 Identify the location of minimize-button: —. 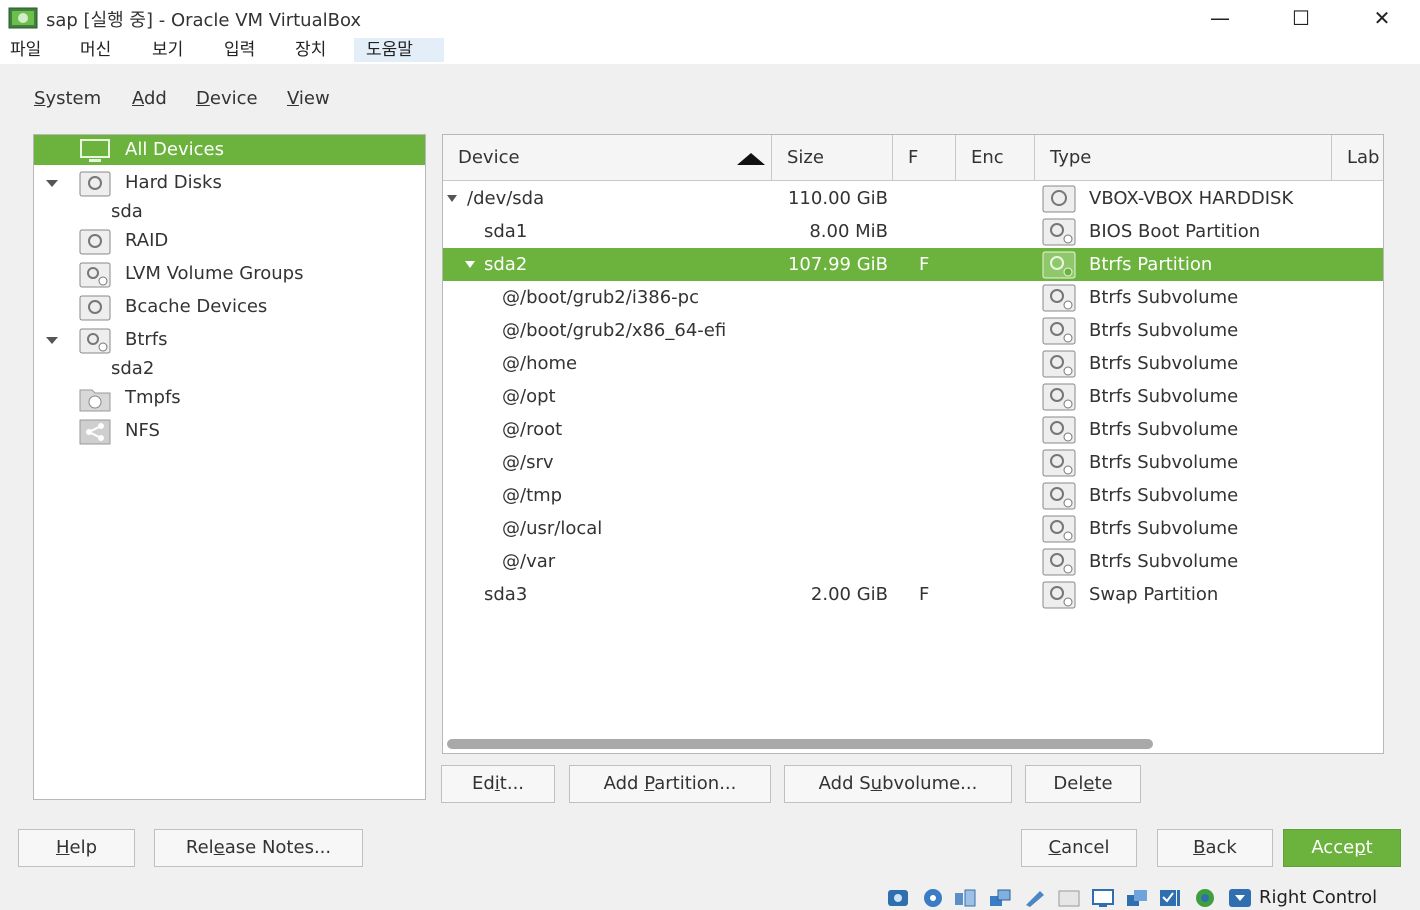
(1220, 18).